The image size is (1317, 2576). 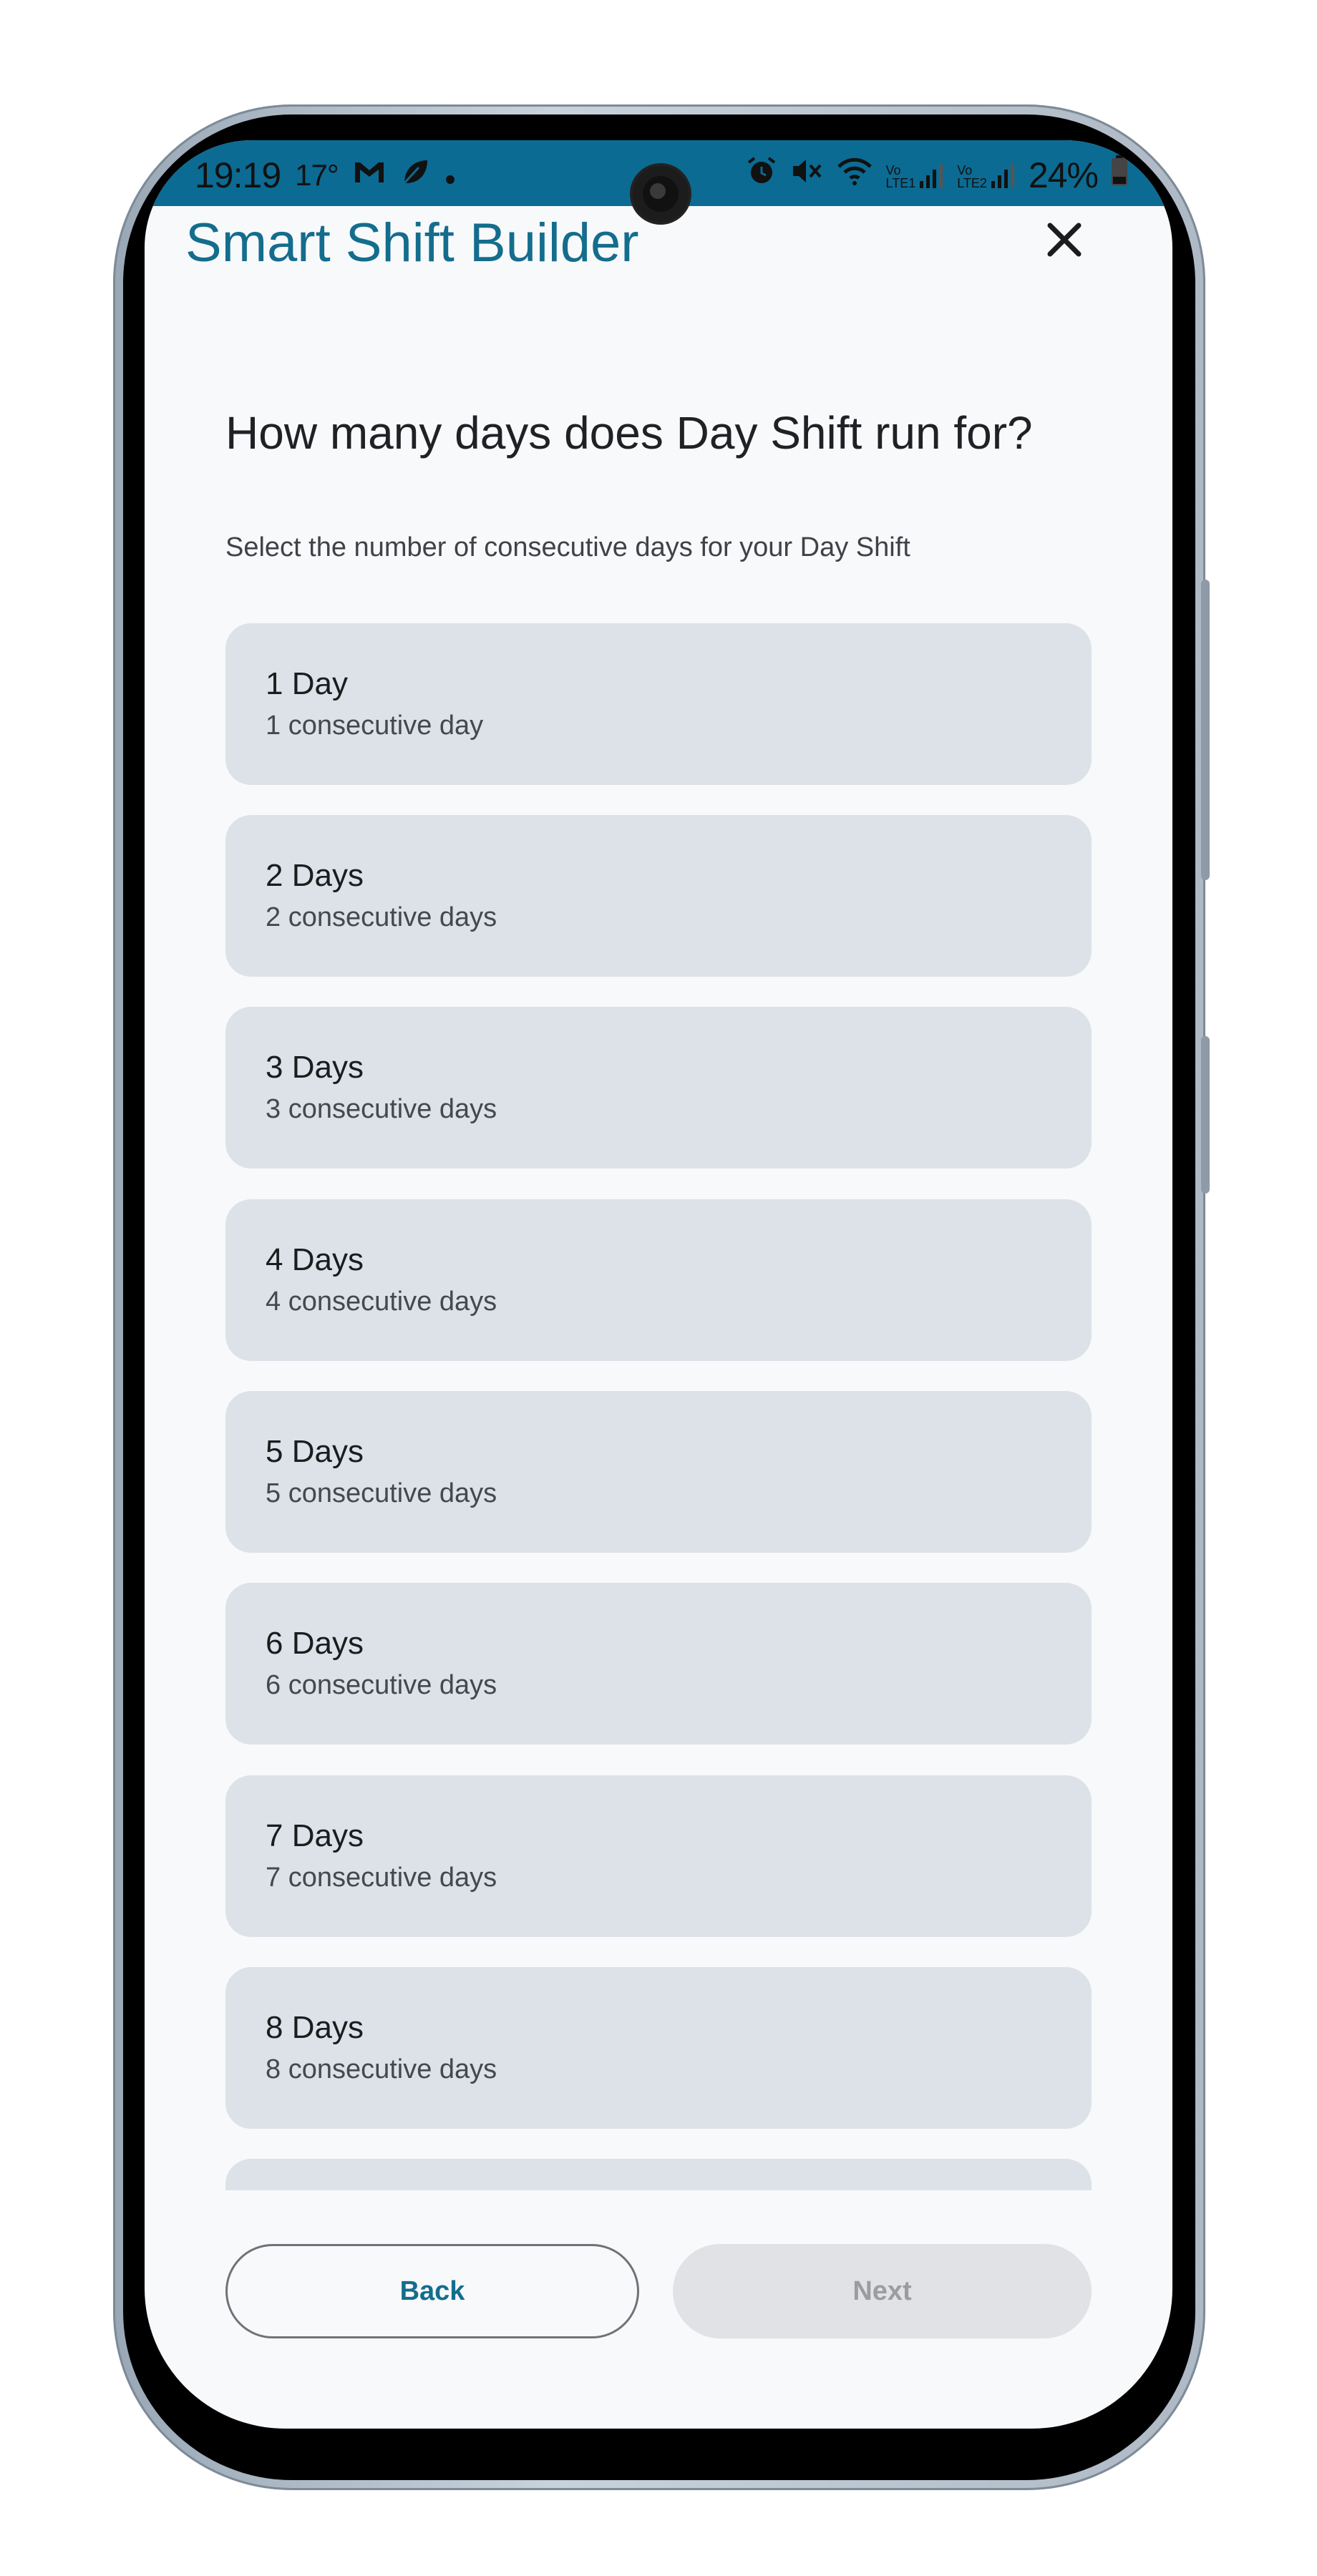 What do you see at coordinates (381, 1302) in the screenshot?
I see `option-sublabel: 4 consecutive days` at bounding box center [381, 1302].